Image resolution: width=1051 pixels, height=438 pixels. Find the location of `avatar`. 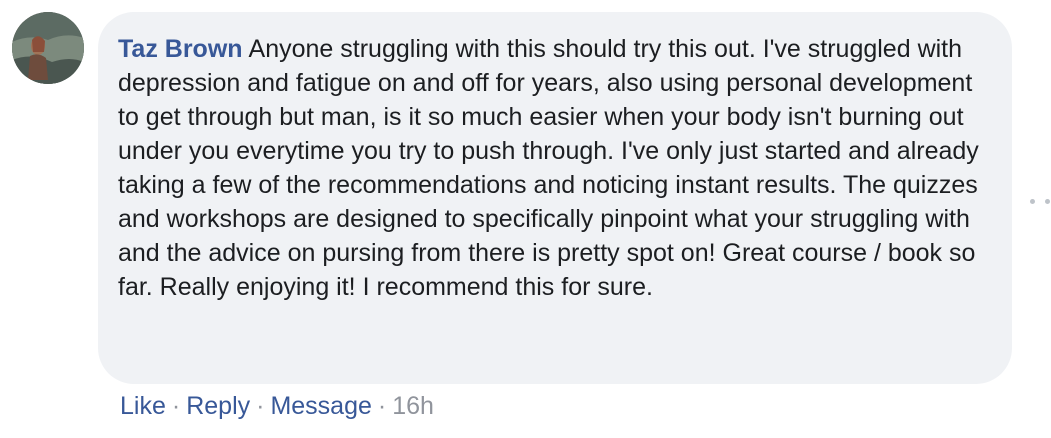

avatar is located at coordinates (48, 48).